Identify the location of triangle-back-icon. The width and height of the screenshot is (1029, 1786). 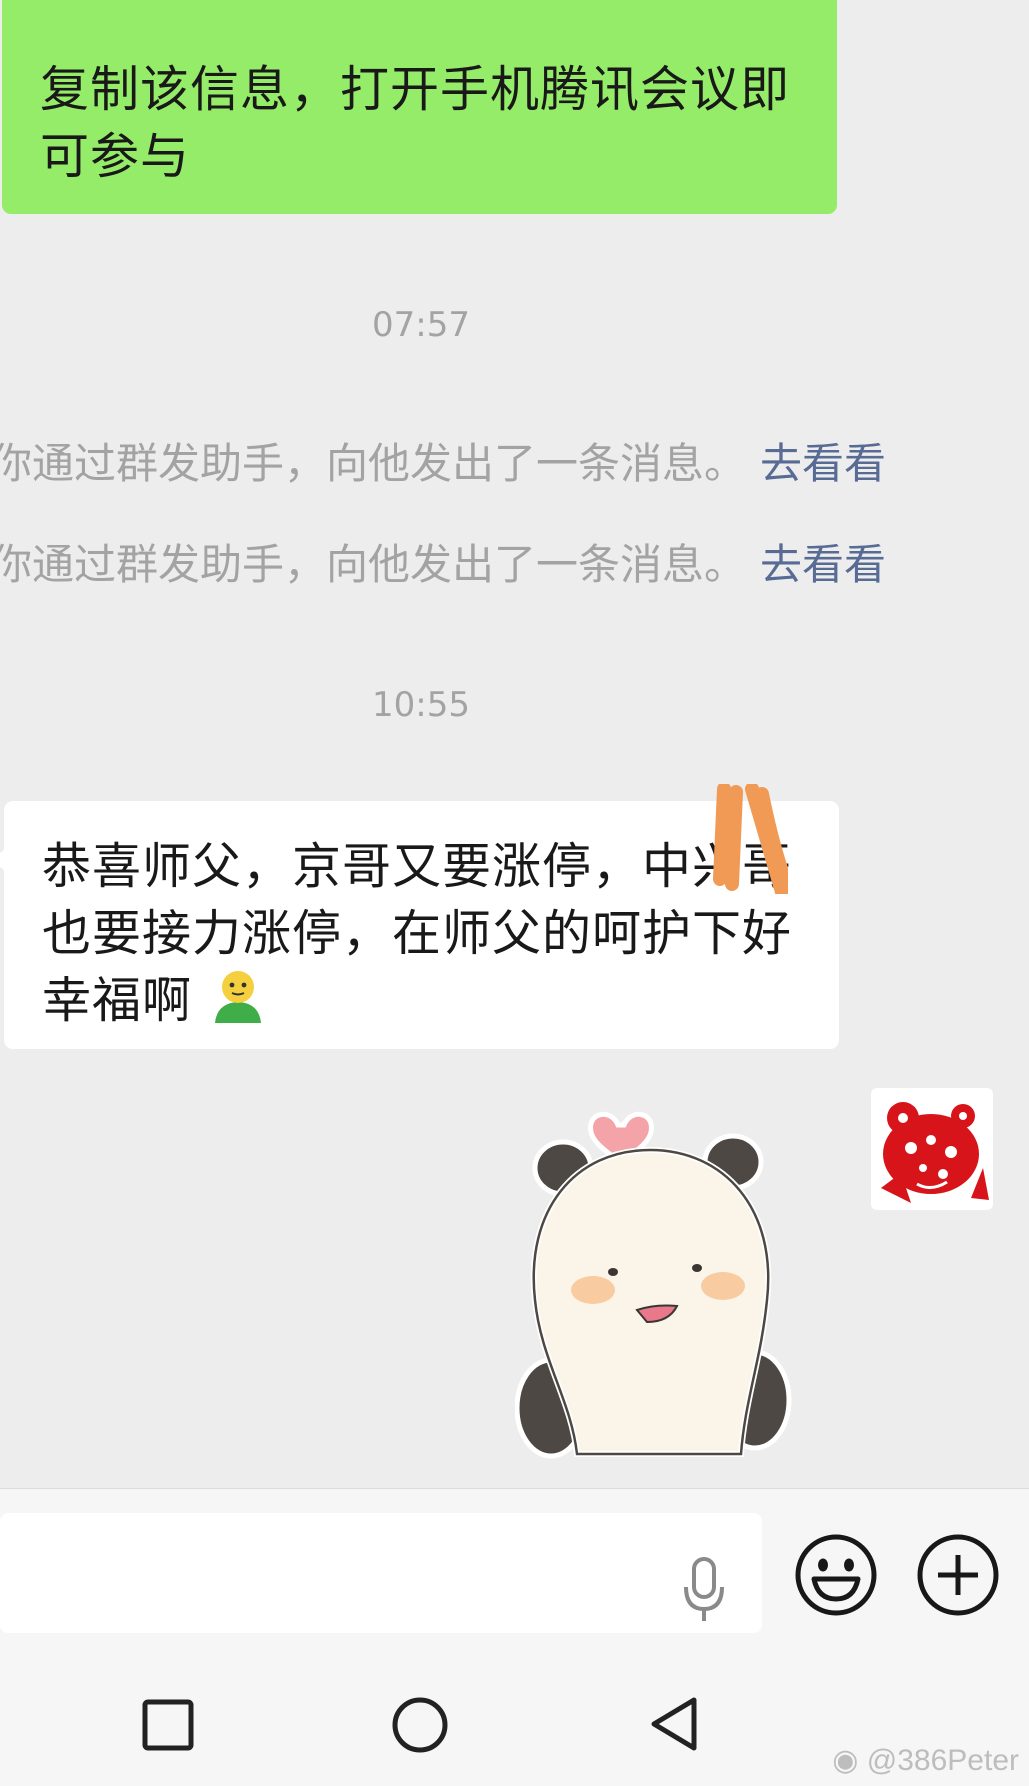
(674, 1724).